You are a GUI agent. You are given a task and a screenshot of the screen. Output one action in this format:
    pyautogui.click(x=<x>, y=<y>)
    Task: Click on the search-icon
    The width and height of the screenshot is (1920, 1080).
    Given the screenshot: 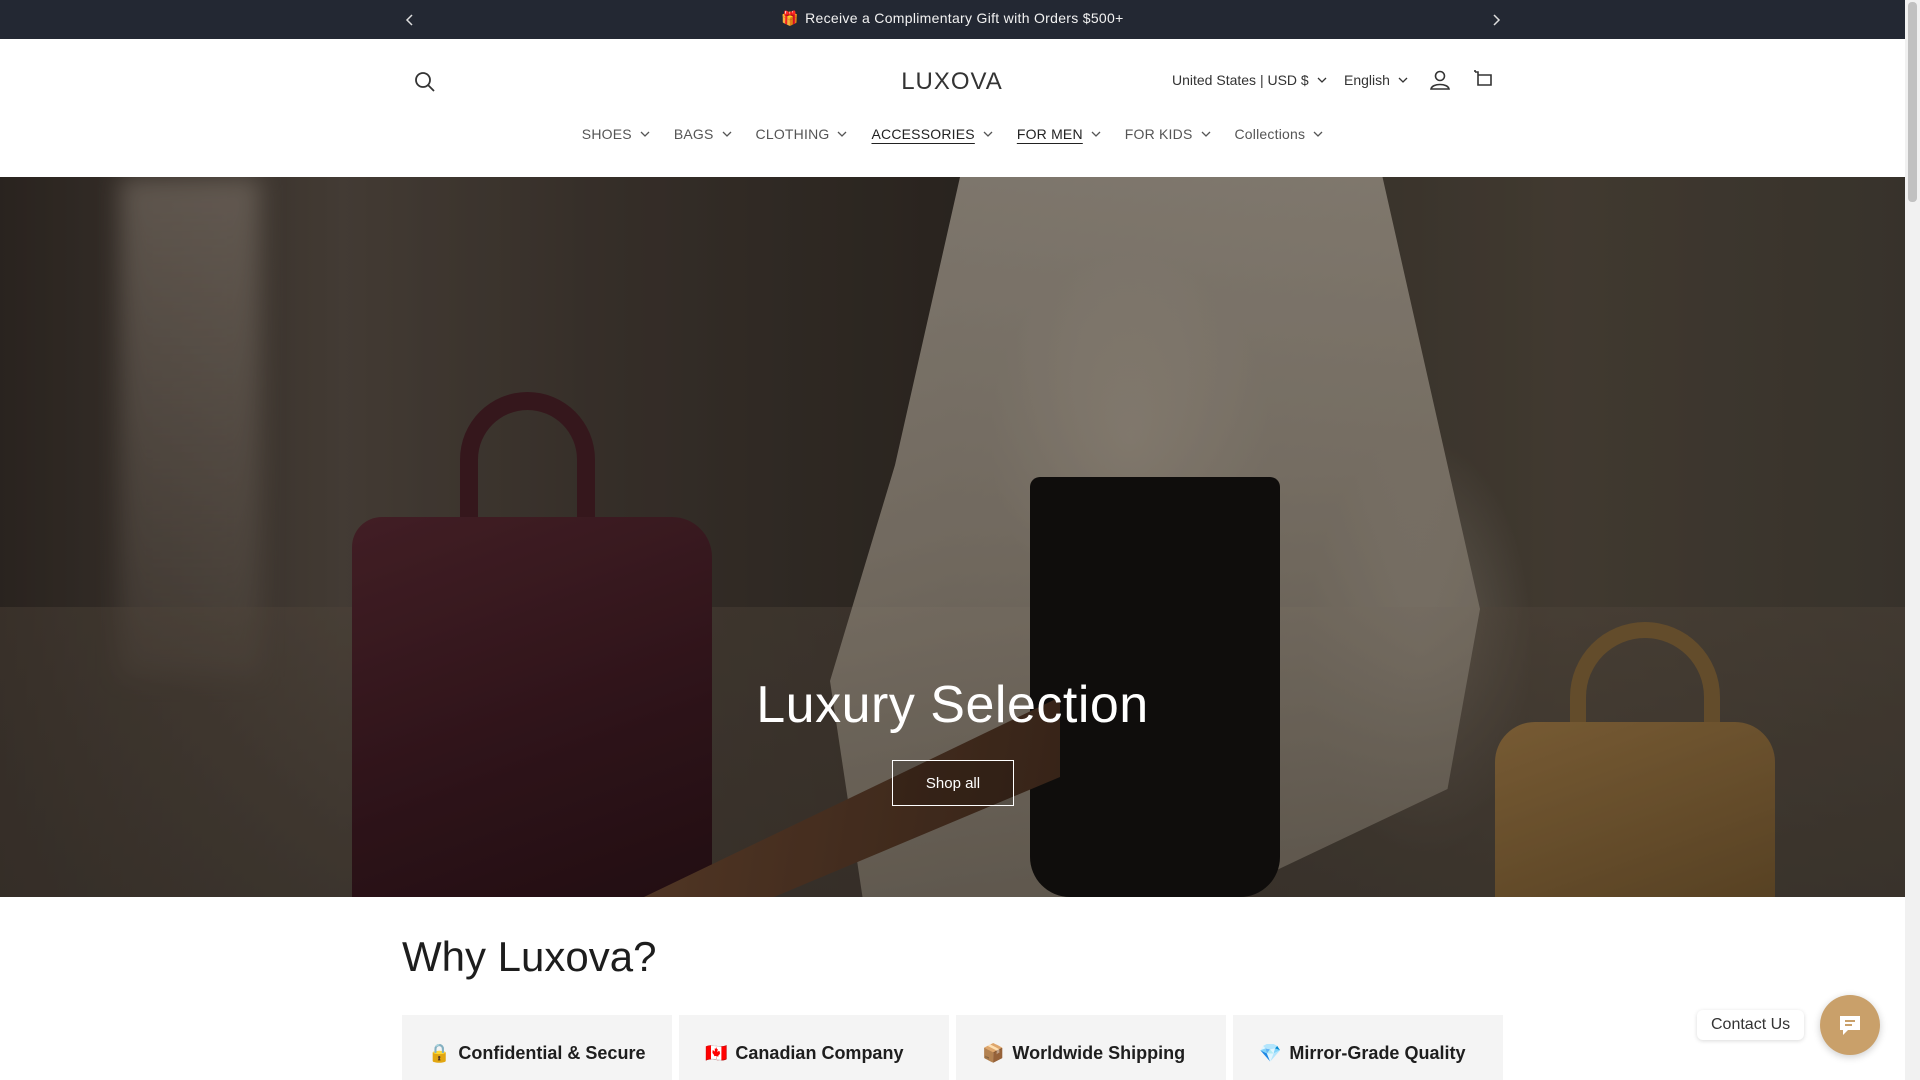 What is the action you would take?
    pyautogui.click(x=425, y=82)
    